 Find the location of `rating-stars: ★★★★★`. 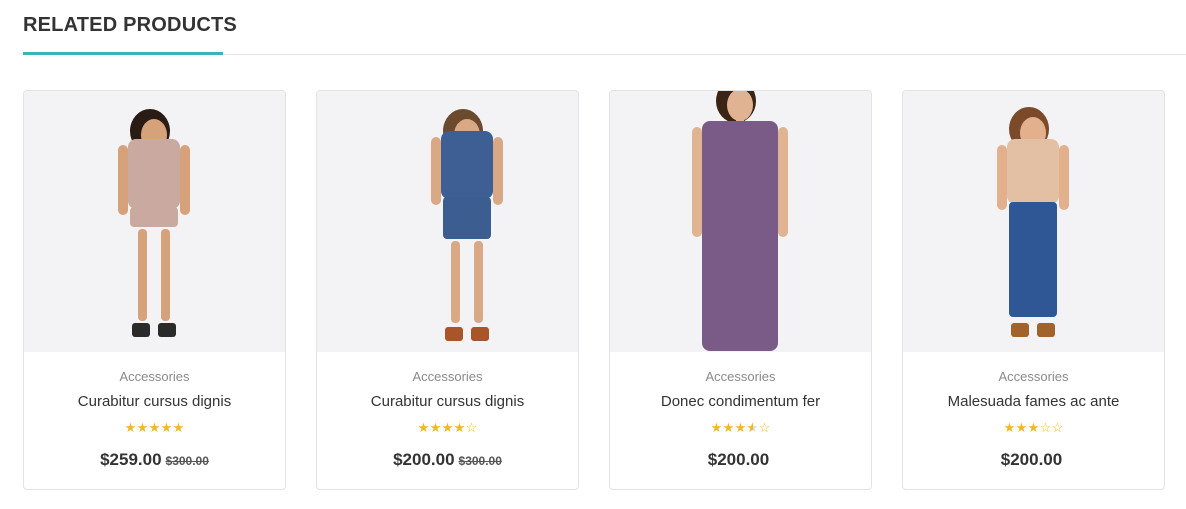

rating-stars: ★★★★★ is located at coordinates (154, 428).